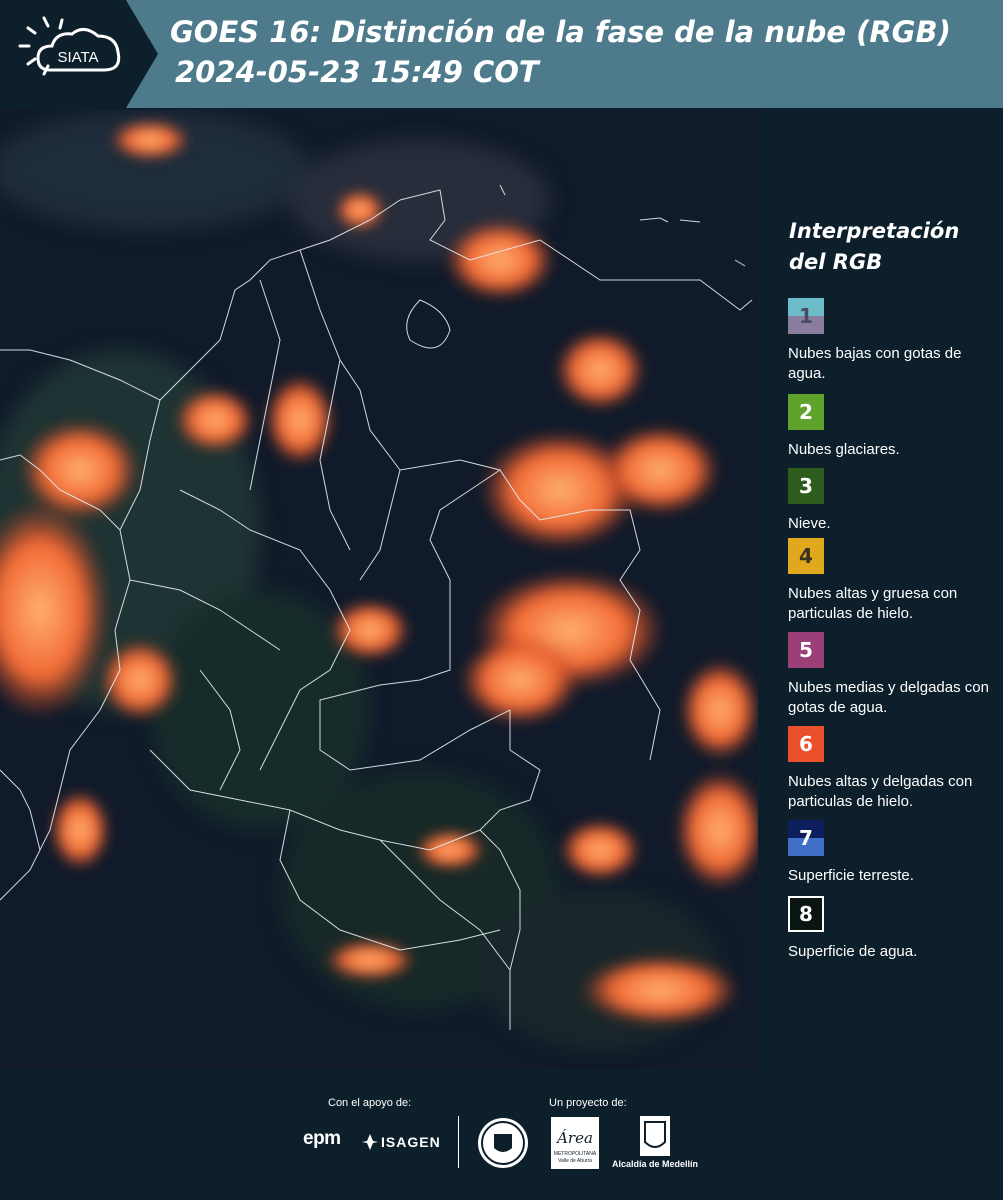  What do you see at coordinates (411, 1142) in the screenshot?
I see `isagen-logo: ISAGEN` at bounding box center [411, 1142].